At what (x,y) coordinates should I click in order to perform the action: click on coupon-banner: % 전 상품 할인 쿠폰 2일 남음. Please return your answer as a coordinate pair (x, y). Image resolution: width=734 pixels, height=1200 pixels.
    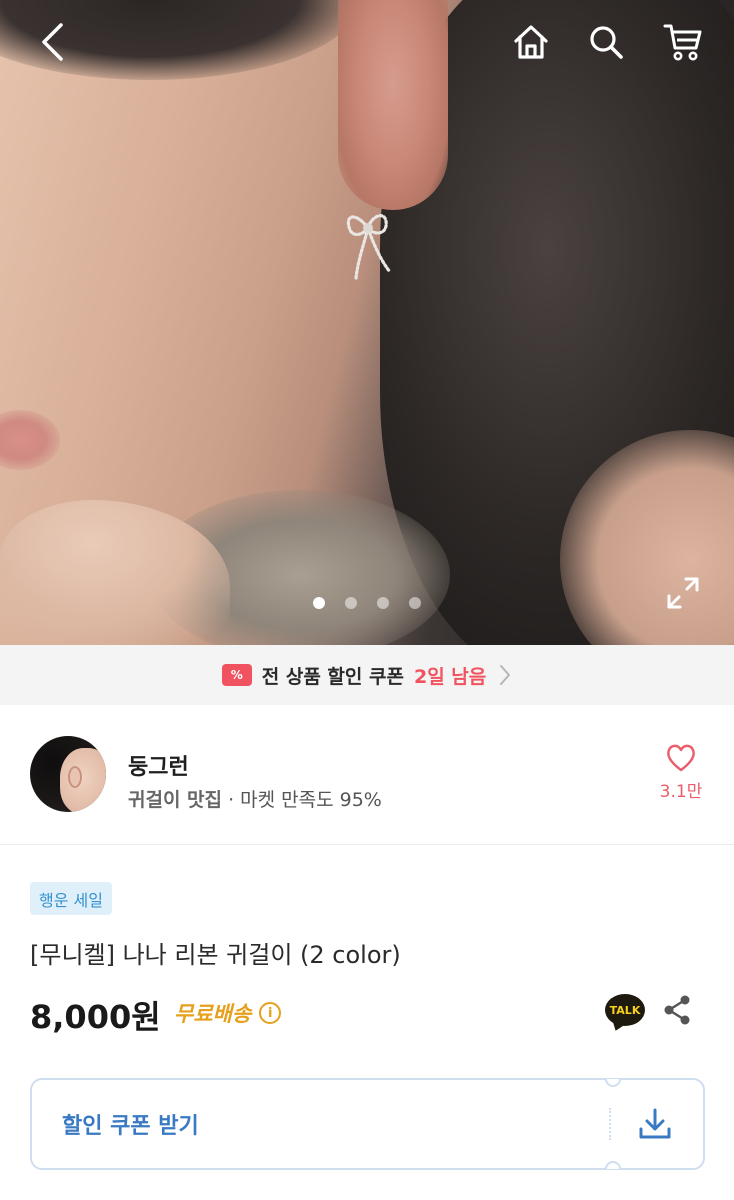
    Looking at the image, I should click on (367, 675).